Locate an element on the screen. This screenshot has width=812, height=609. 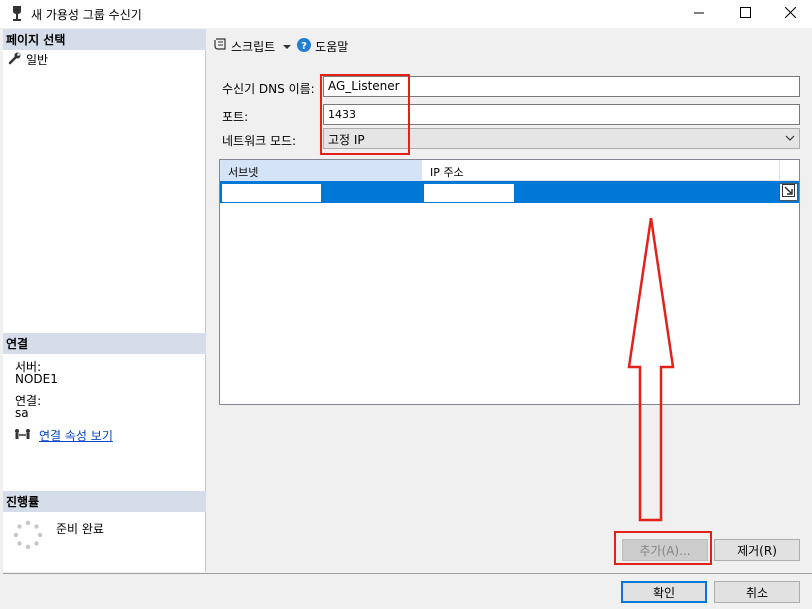
script-label: 스크립트 is located at coordinates (253, 46).